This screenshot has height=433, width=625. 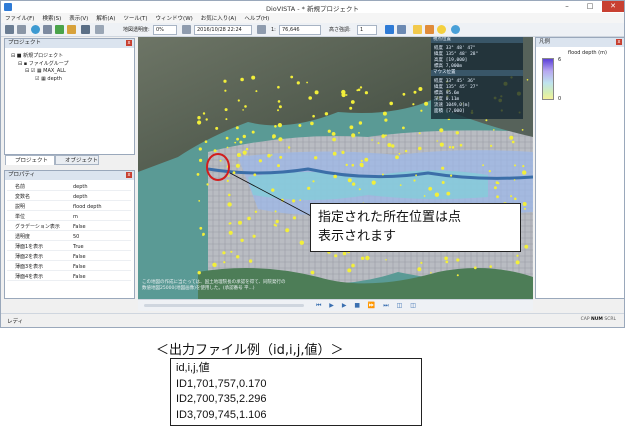 What do you see at coordinates (250, 350) in the screenshot?
I see `output-caption: ＜出力ファイル例（id,i,j,値）＞` at bounding box center [250, 350].